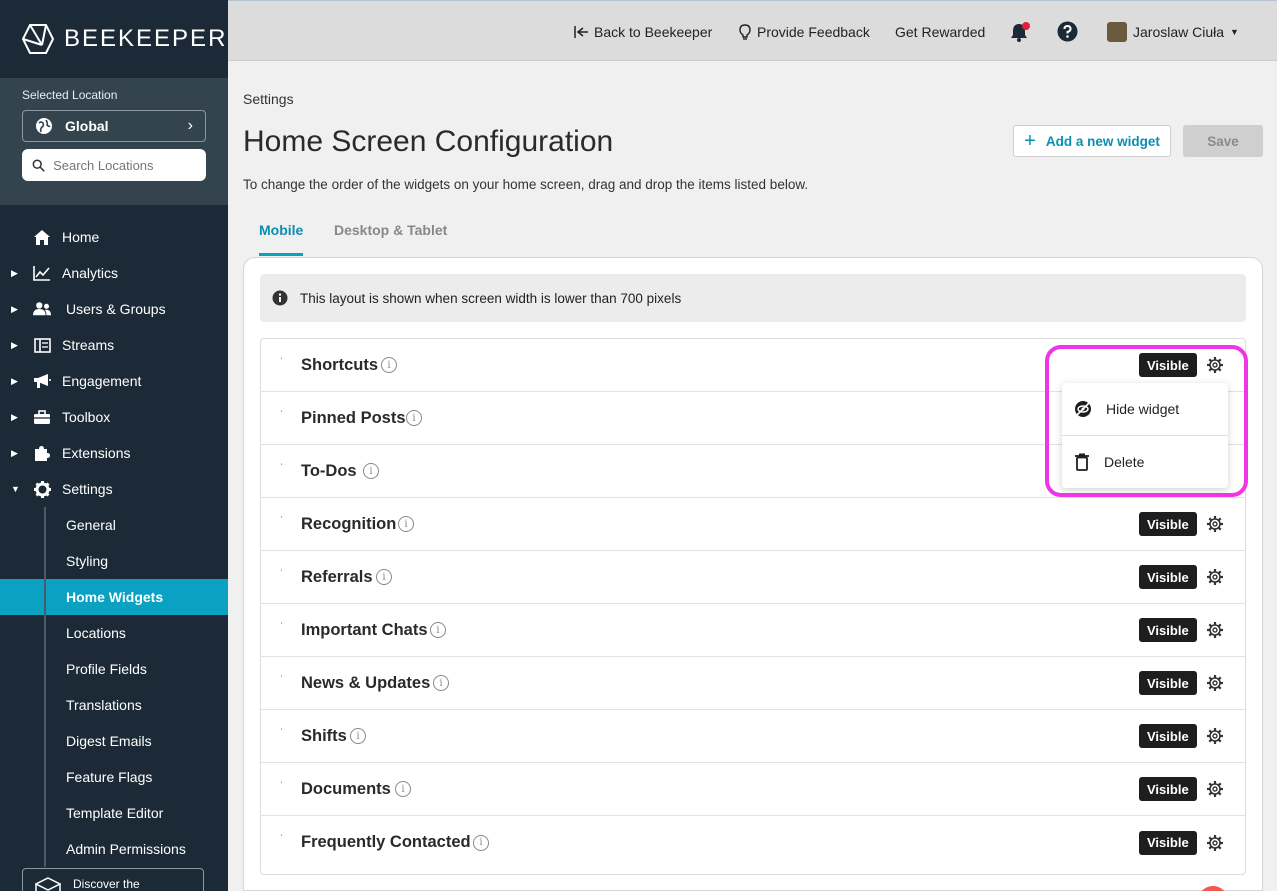 The height and width of the screenshot is (891, 1277). Describe the element at coordinates (753, 842) in the screenshot. I see `widget-row-frequently-contacted: ˈ Frequently Contacted i Visible` at that location.